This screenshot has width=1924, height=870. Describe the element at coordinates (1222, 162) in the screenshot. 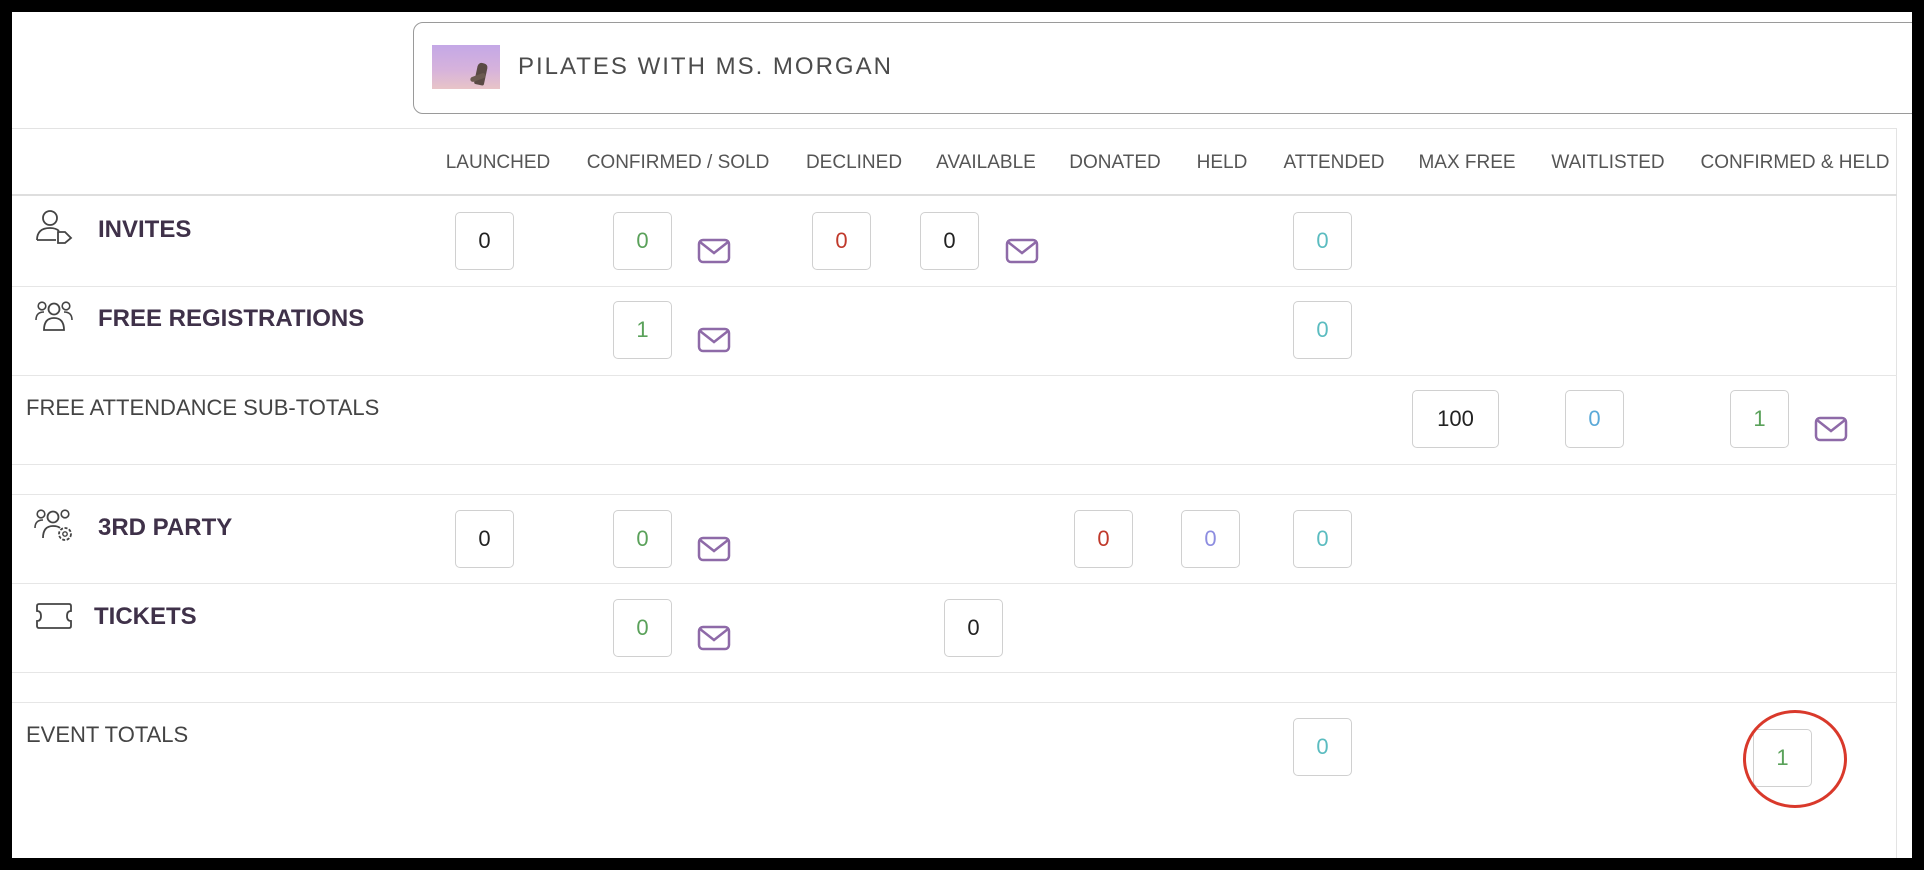

I see `col-held: HELD` at that location.